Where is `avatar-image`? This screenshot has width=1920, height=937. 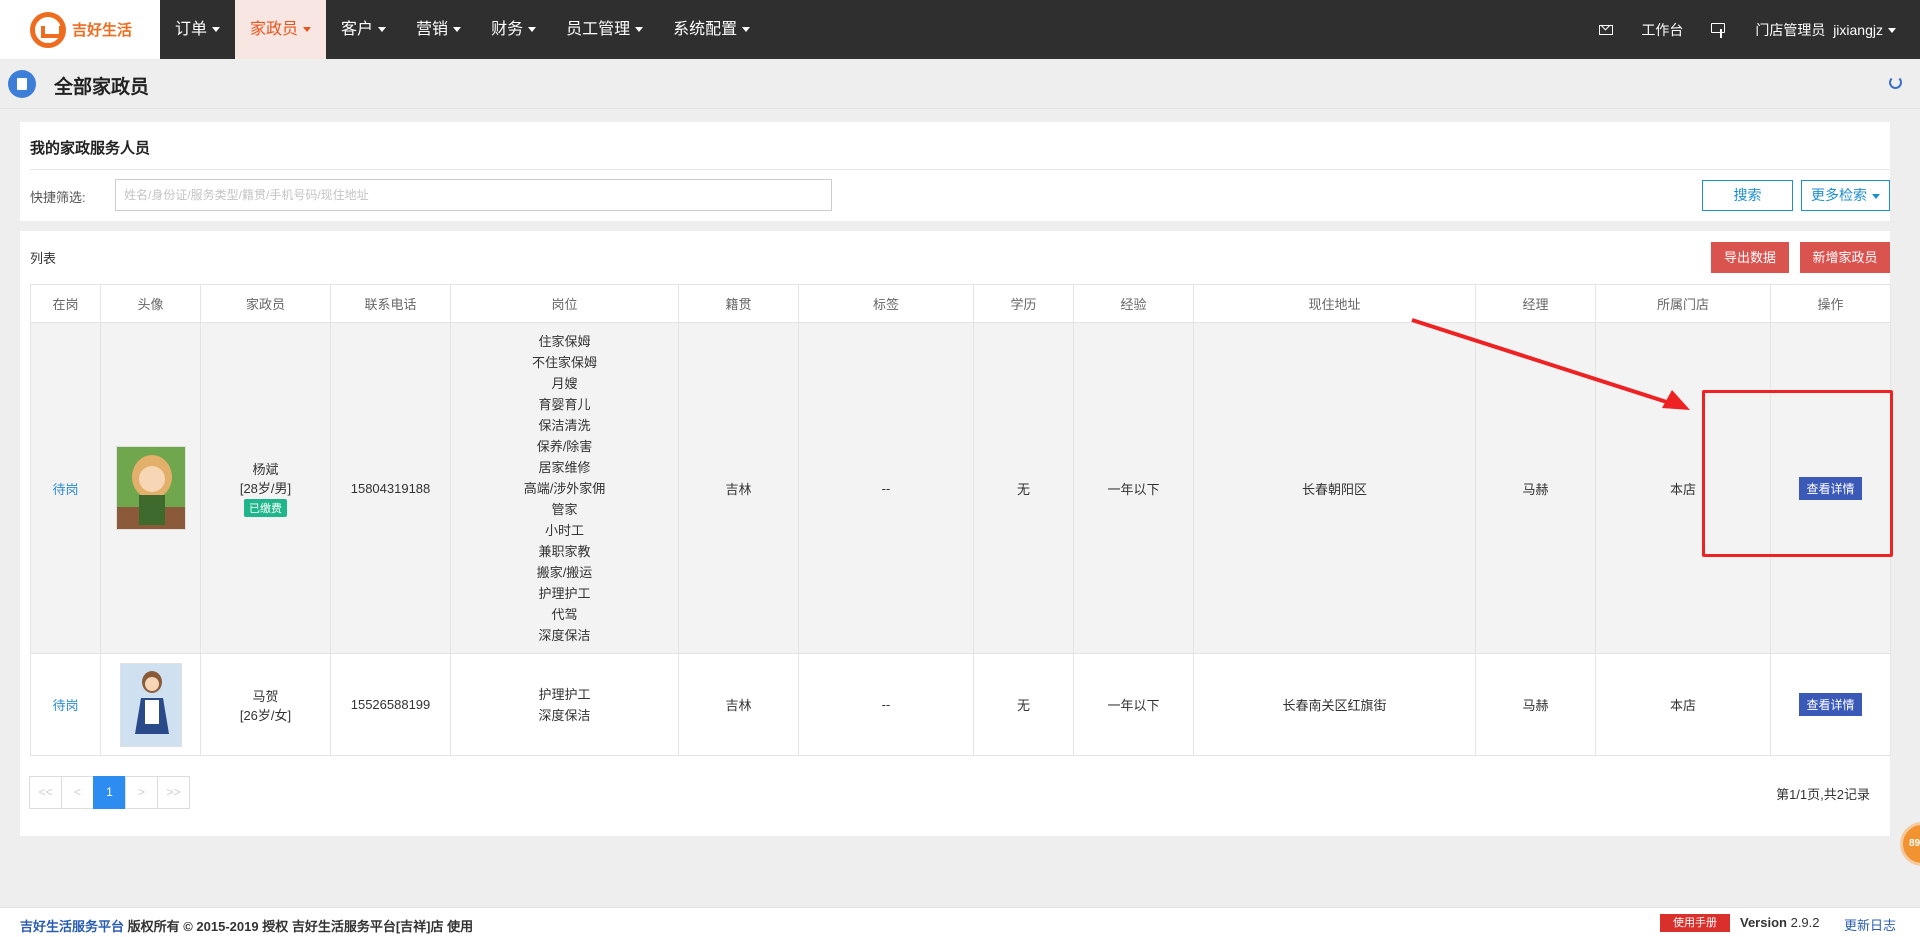
avatar-image is located at coordinates (150, 492).